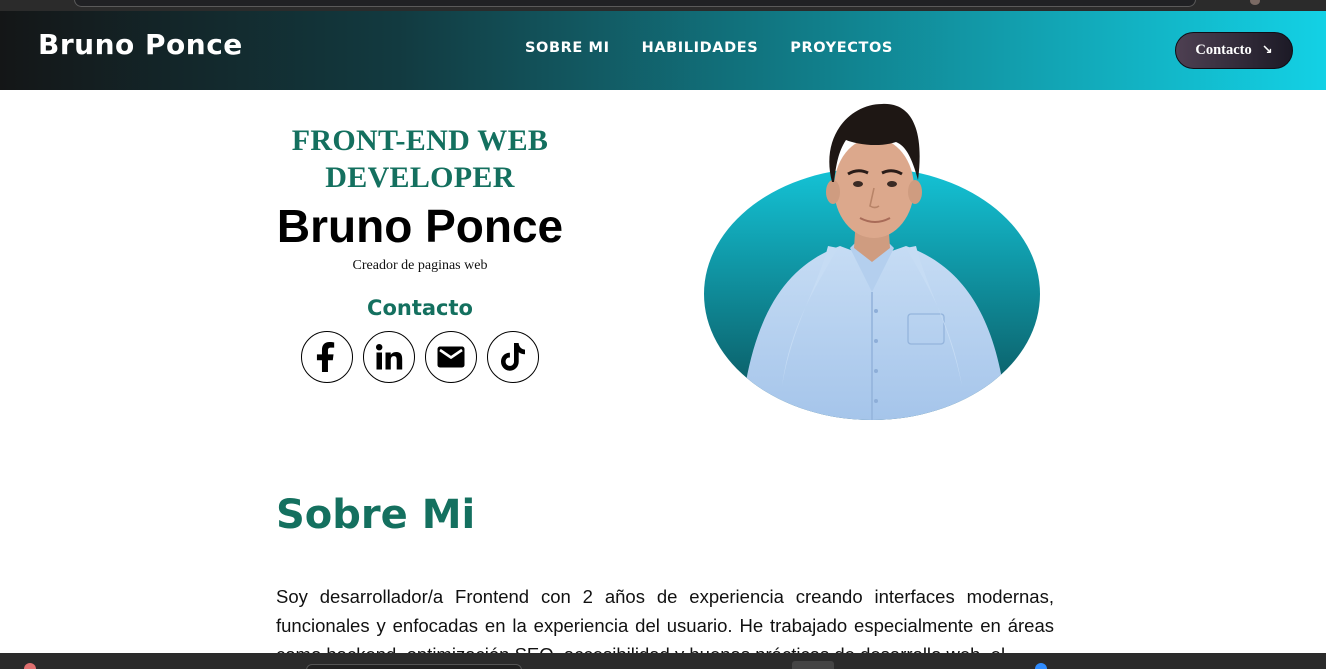 This screenshot has width=1326, height=669. I want to click on tiktok-link, so click(513, 357).